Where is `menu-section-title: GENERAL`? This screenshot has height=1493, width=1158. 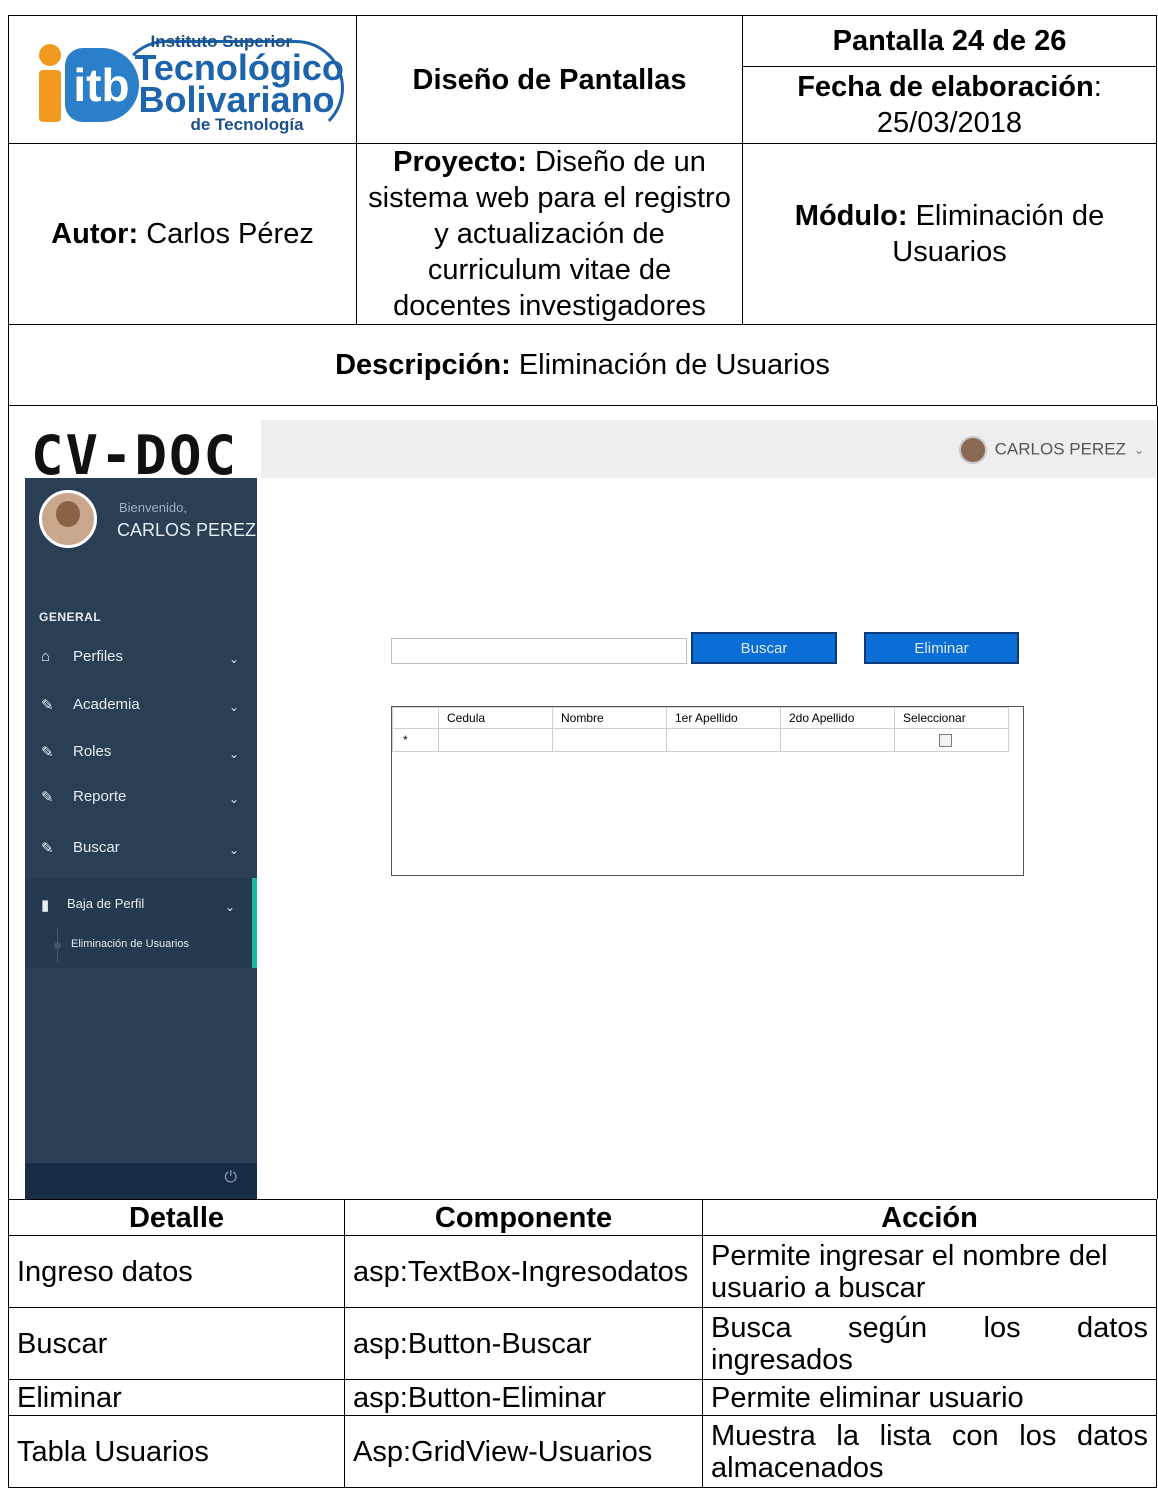
menu-section-title: GENERAL is located at coordinates (70, 617).